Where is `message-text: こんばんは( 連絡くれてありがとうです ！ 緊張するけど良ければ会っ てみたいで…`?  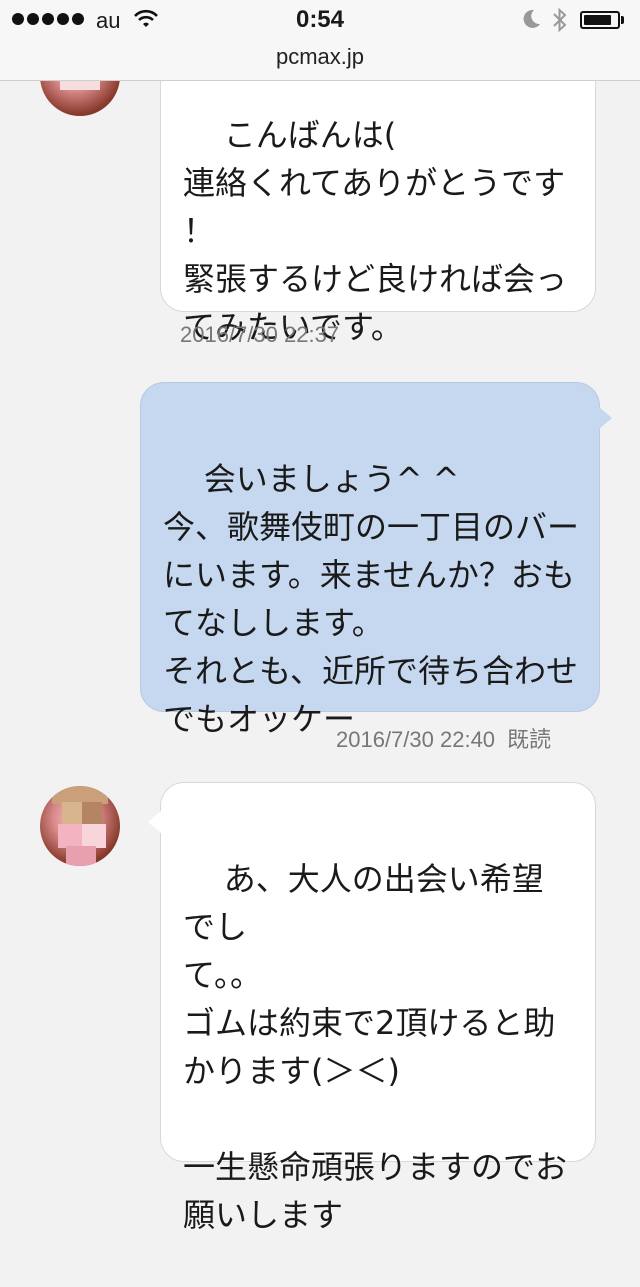 message-text: こんばんは( 連絡くれてありがとうです ！ 緊張するけど良ければ会っ てみたいで… is located at coordinates (375, 231).